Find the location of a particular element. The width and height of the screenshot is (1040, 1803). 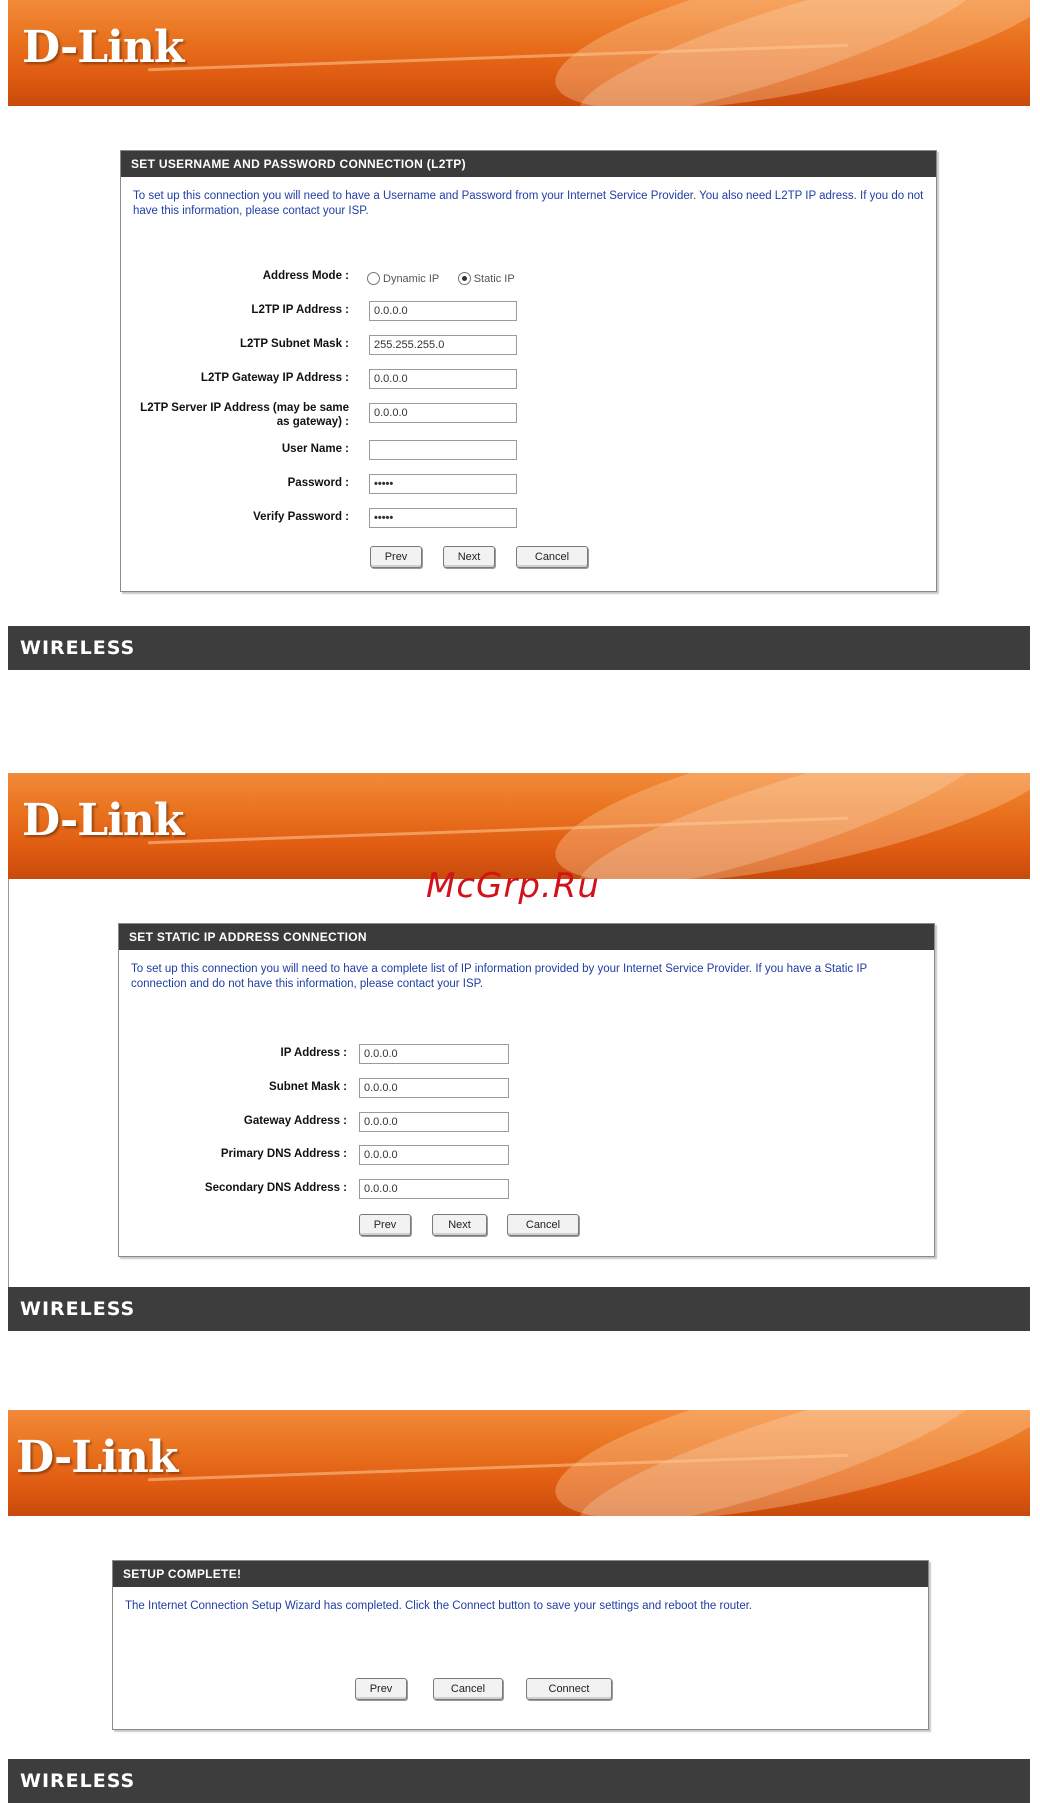

l2tp-ip-label: L2TP IP Address : is located at coordinates (300, 310).